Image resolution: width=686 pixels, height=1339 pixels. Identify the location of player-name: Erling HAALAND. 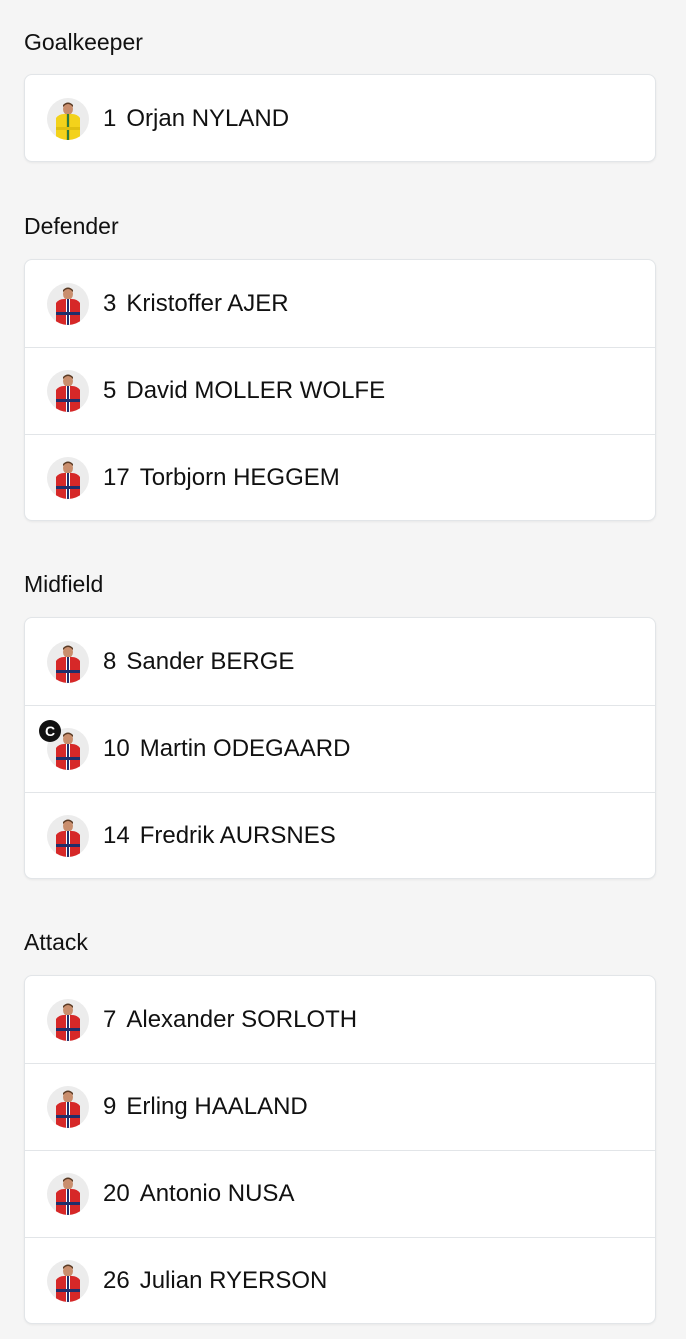
(217, 1106).